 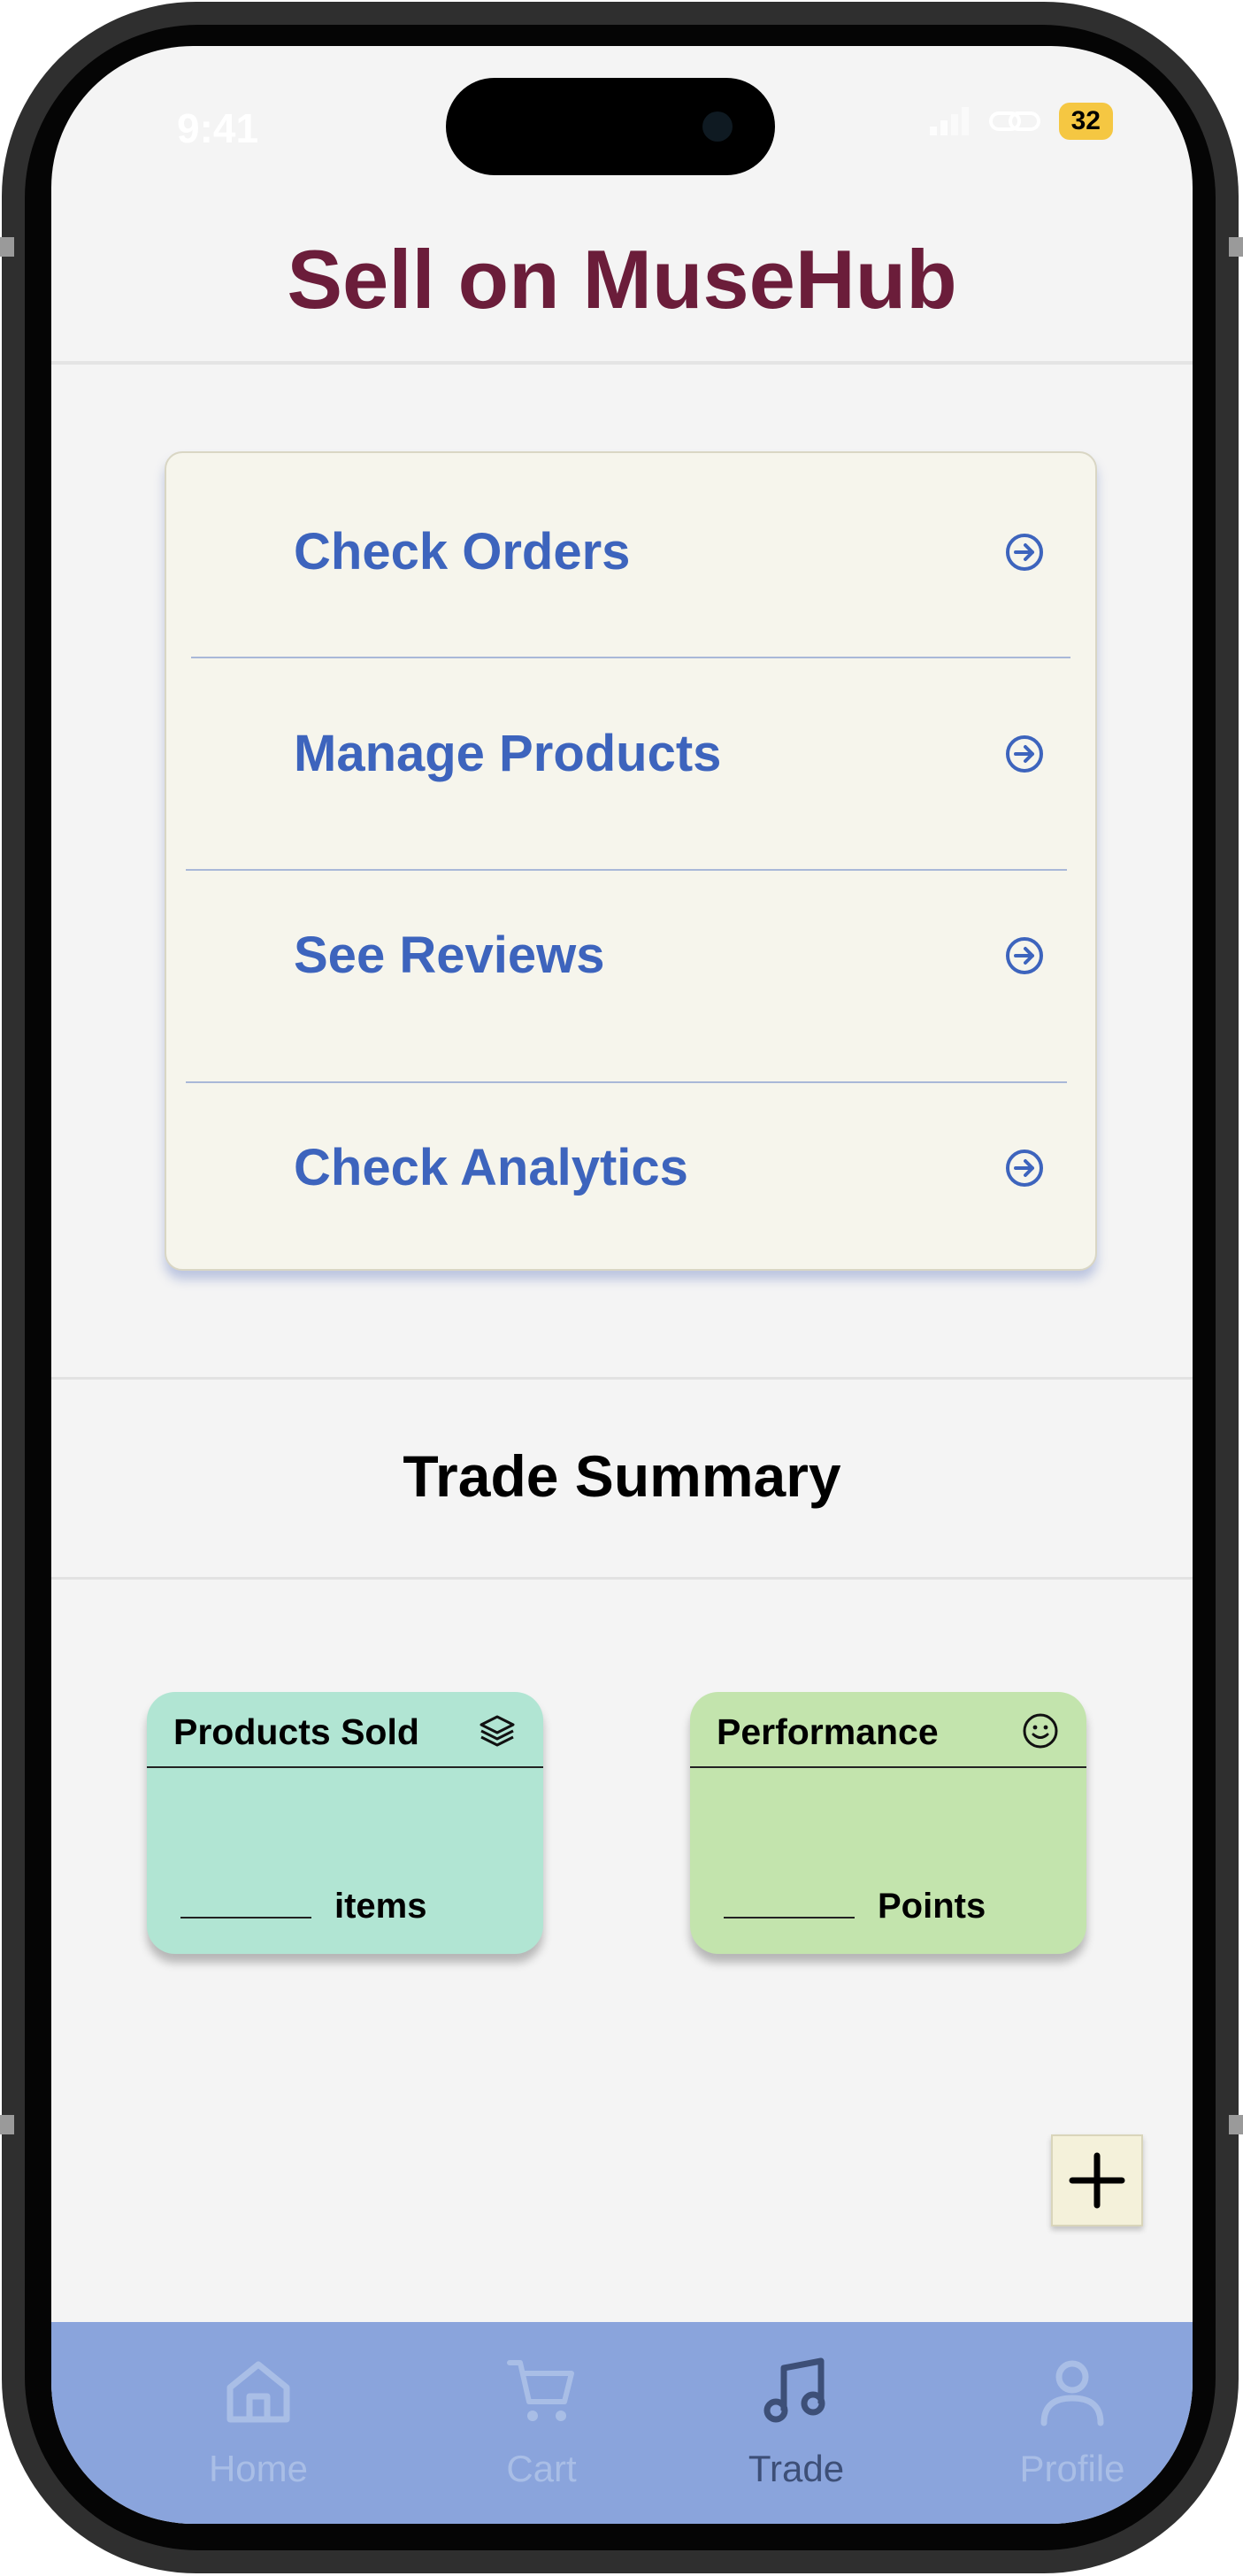 What do you see at coordinates (449, 955) in the screenshot?
I see `menu-item-label: See Reviews` at bounding box center [449, 955].